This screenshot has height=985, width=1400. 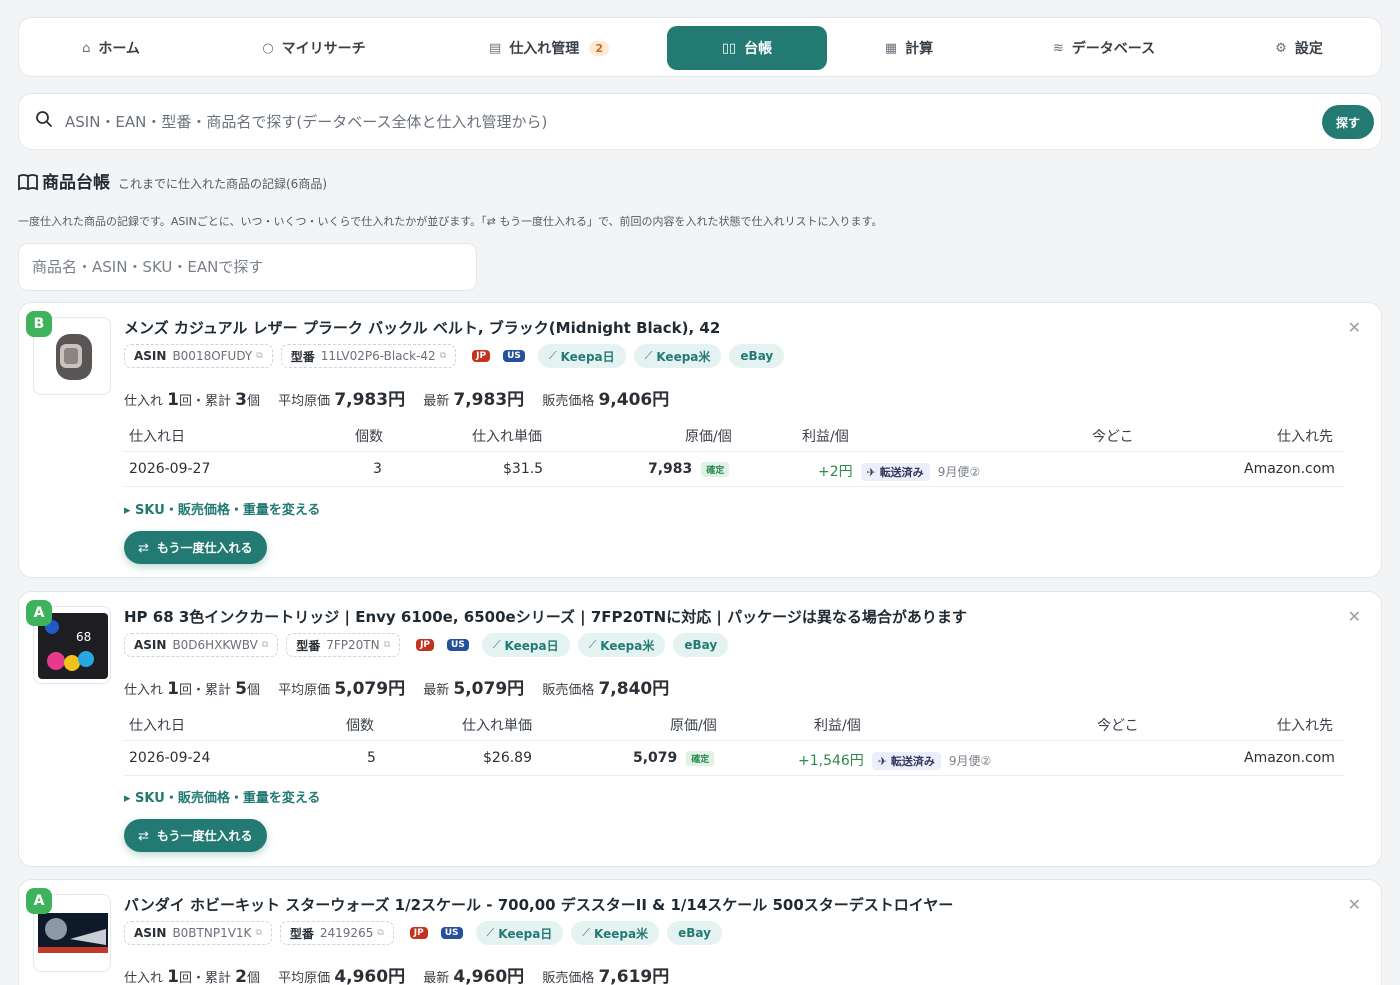 I want to click on nav-calc: ▦ 計算, so click(x=909, y=48).